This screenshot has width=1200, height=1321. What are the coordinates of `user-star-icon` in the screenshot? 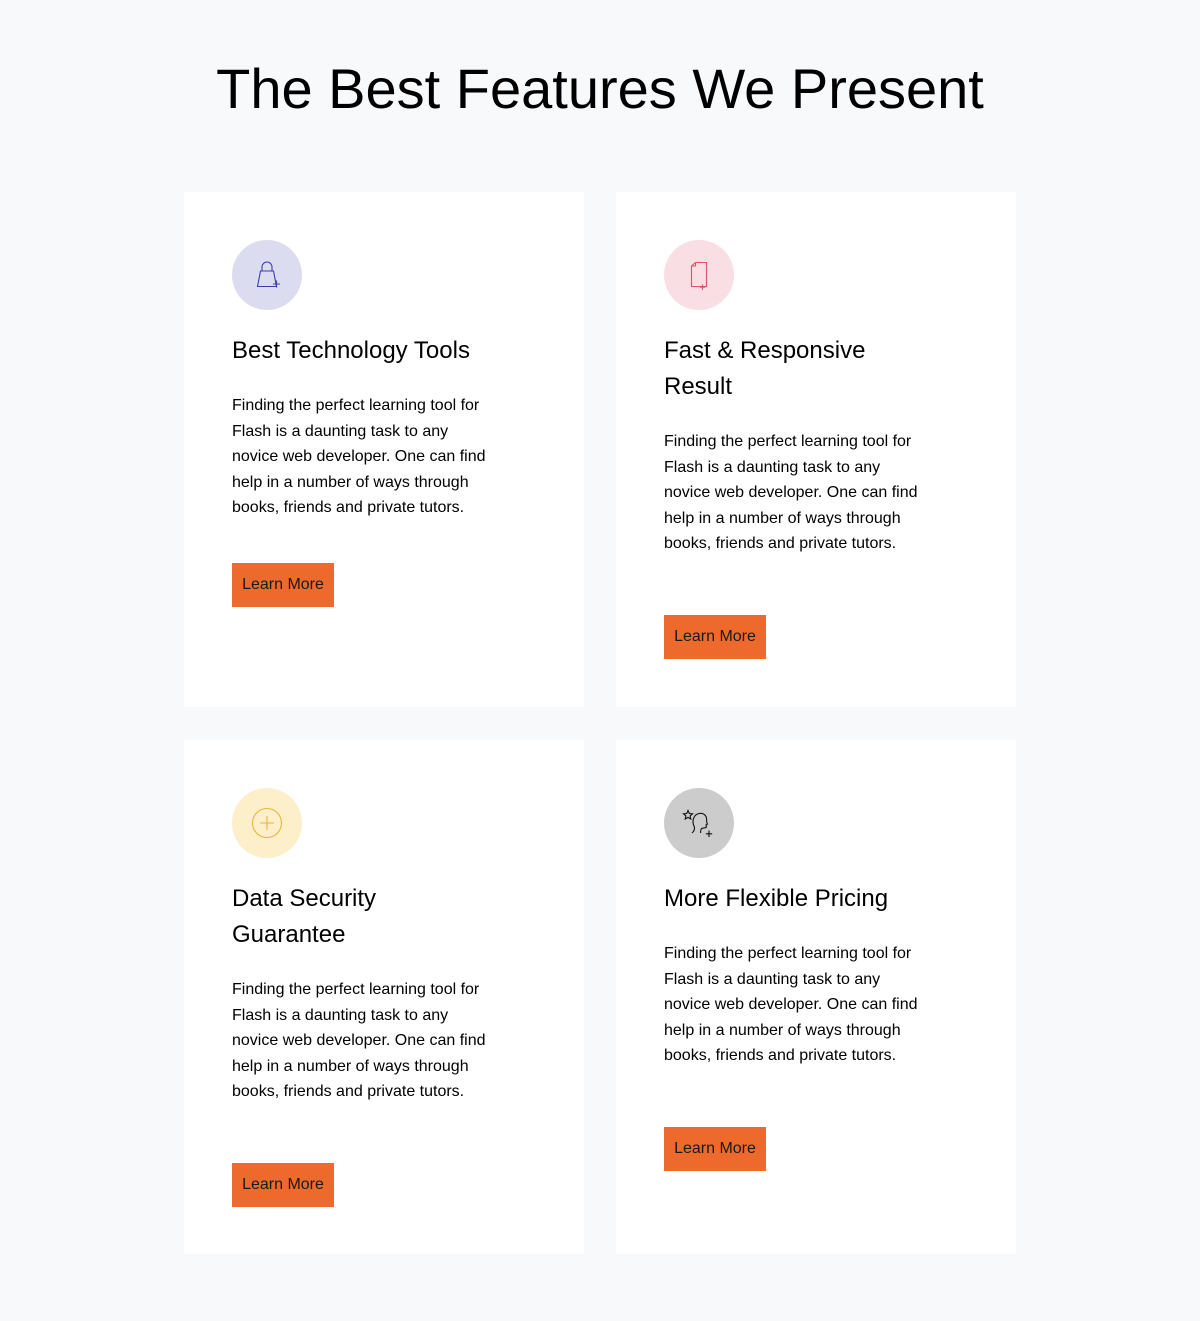 It's located at (697, 823).